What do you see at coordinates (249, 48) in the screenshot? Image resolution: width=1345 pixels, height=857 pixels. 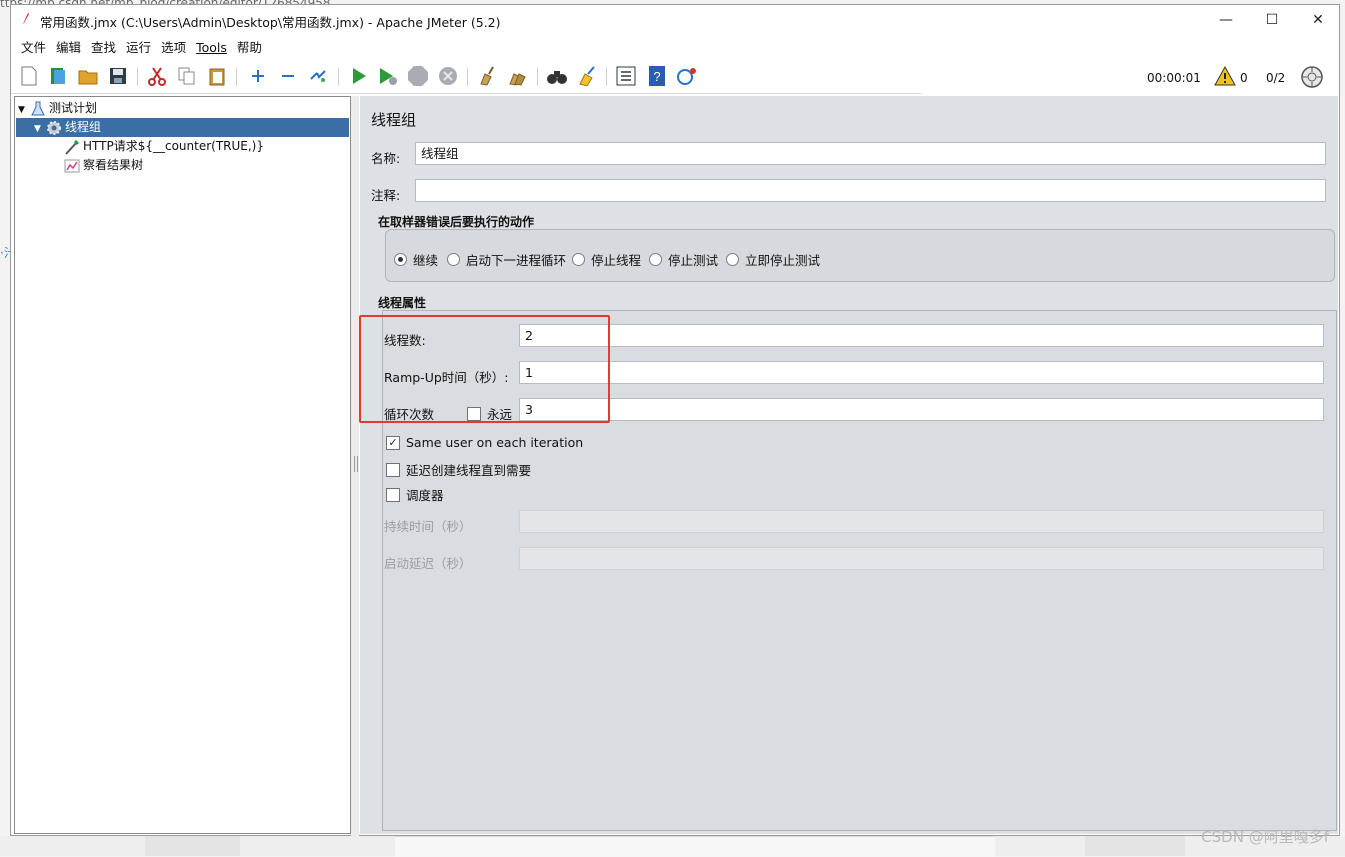 I see `menu-help: 帮助` at bounding box center [249, 48].